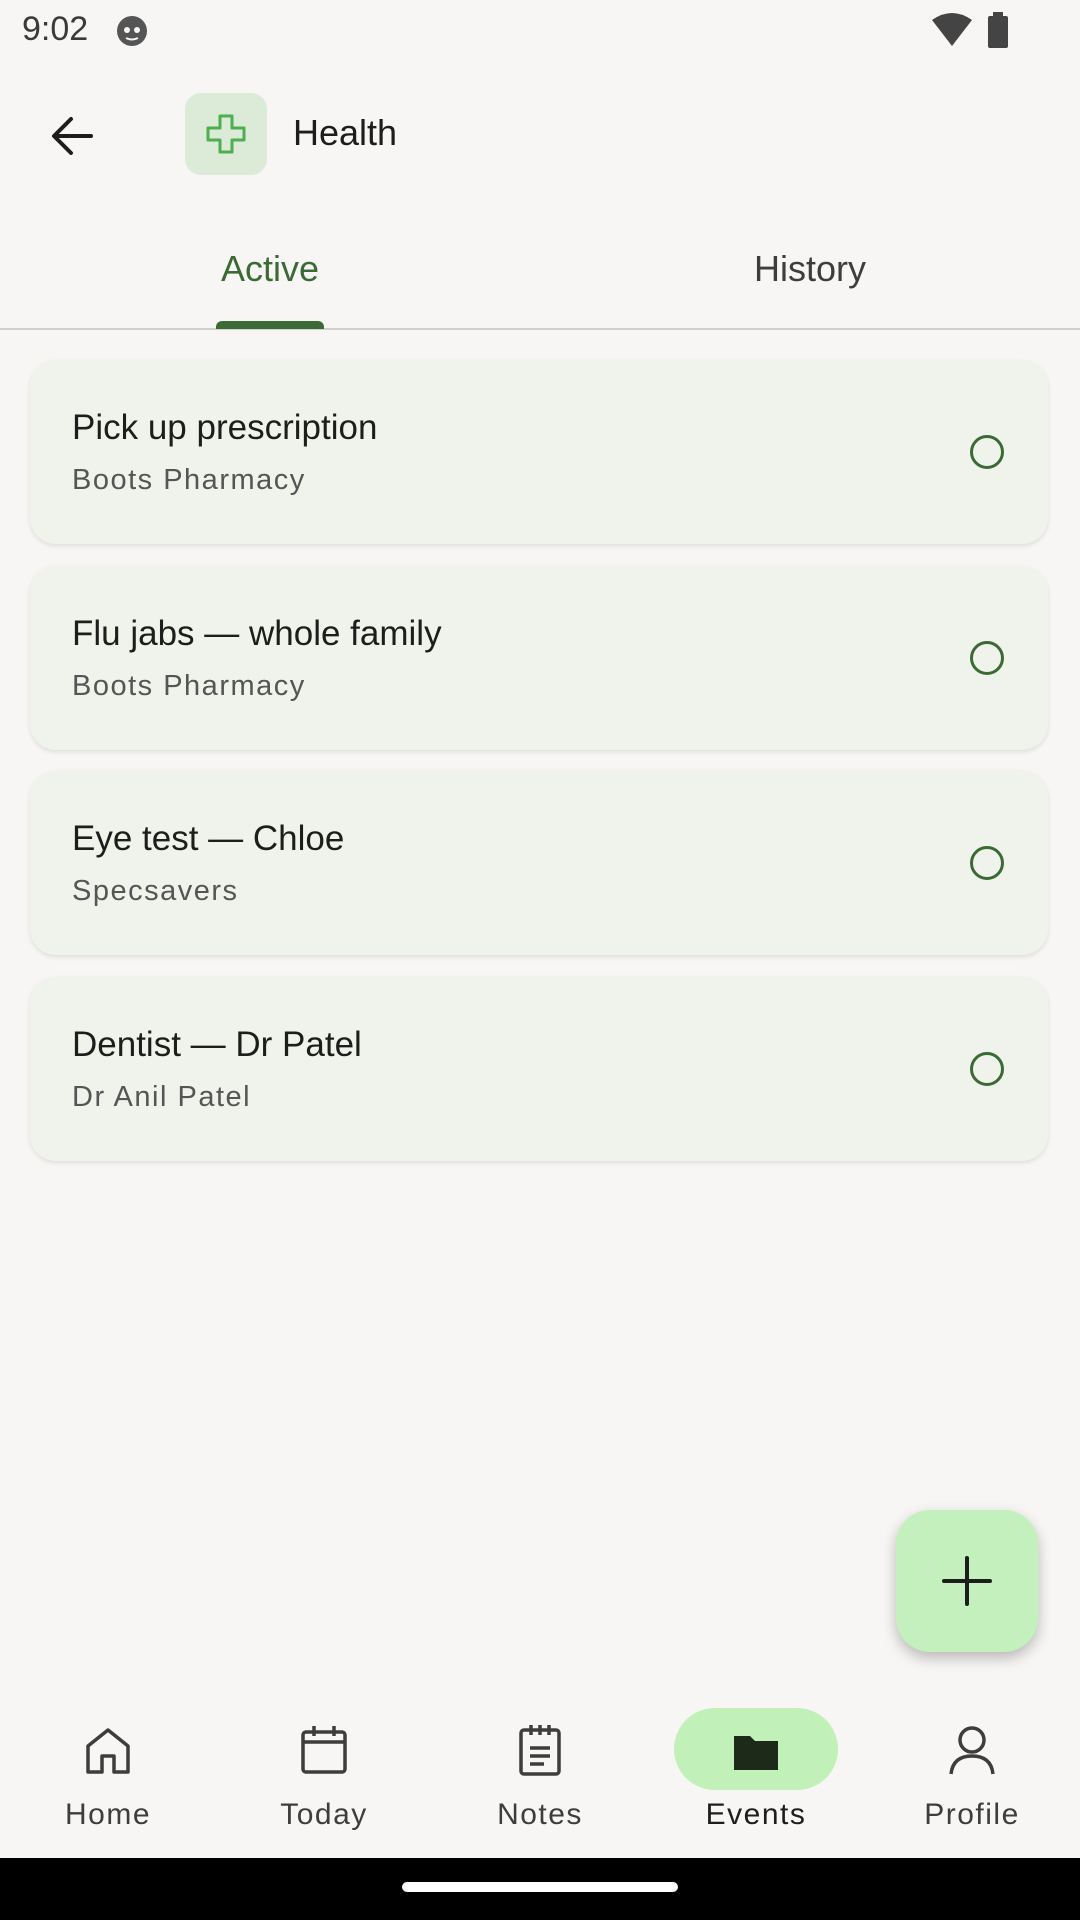 This screenshot has width=1080, height=1920. I want to click on nav-notes: Notes, so click(540, 1774).